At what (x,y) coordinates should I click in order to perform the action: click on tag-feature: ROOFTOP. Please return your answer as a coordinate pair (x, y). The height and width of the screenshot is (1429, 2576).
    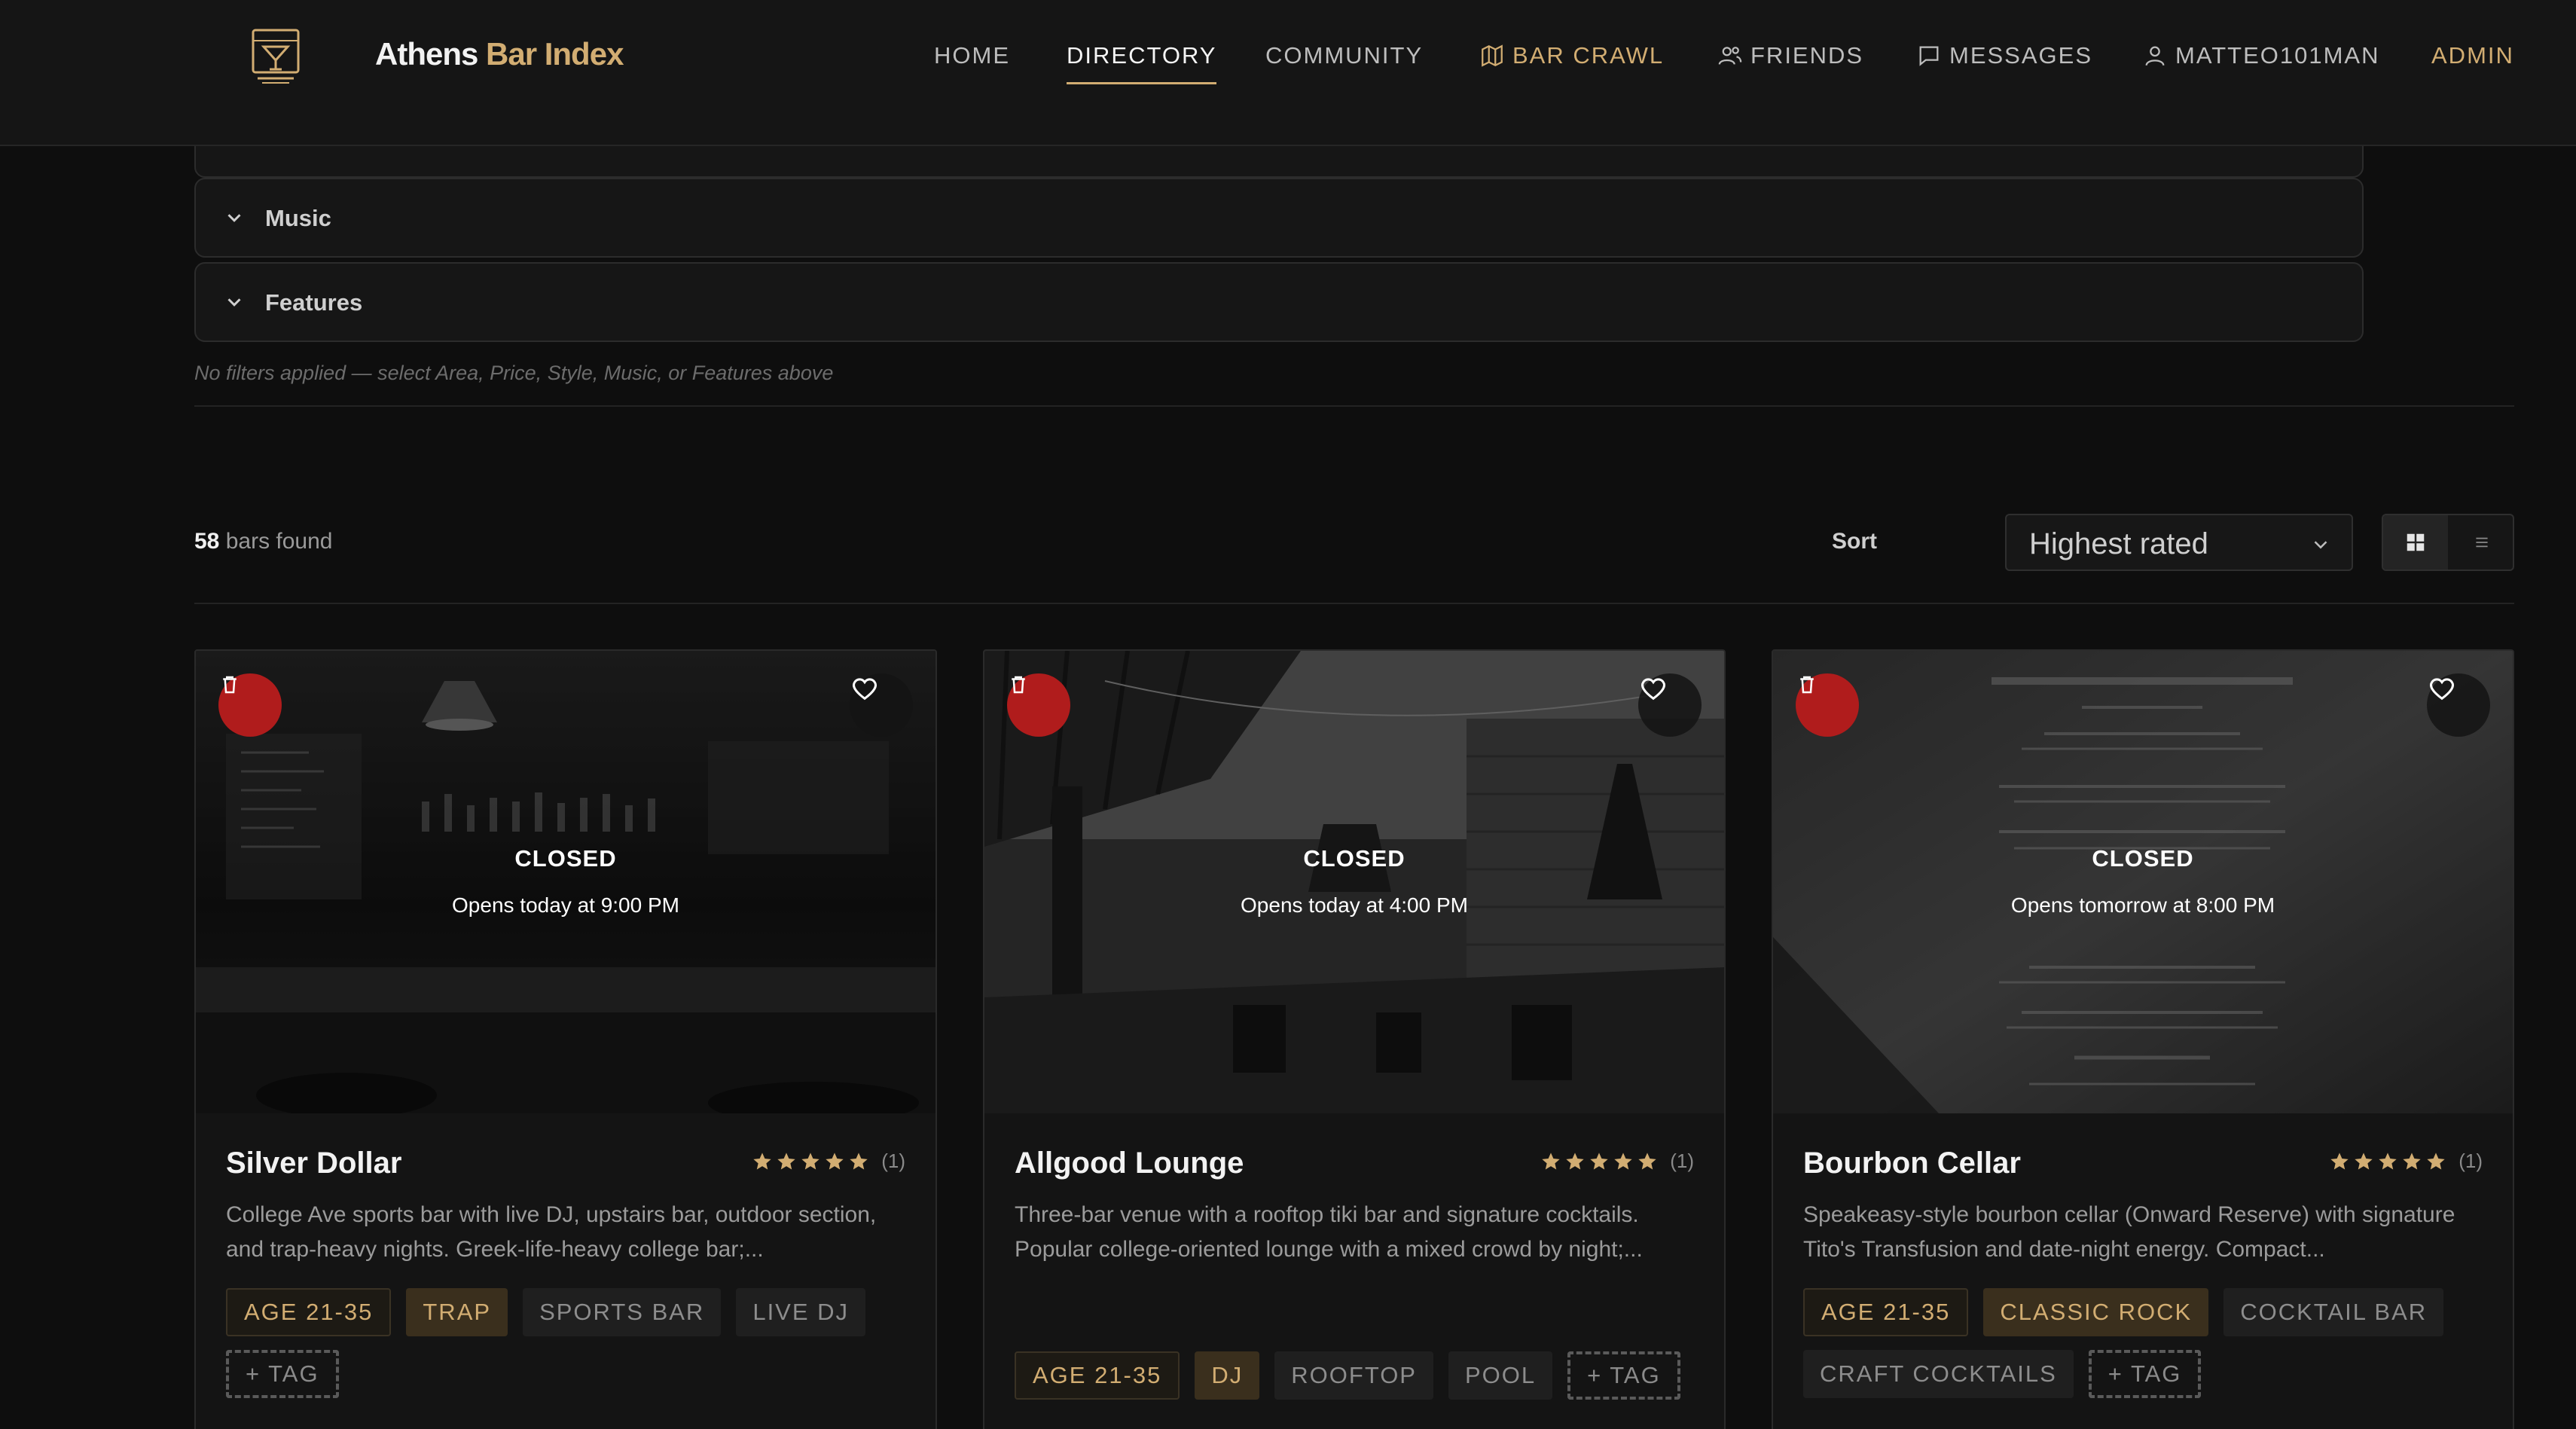
    Looking at the image, I should click on (1354, 1375).